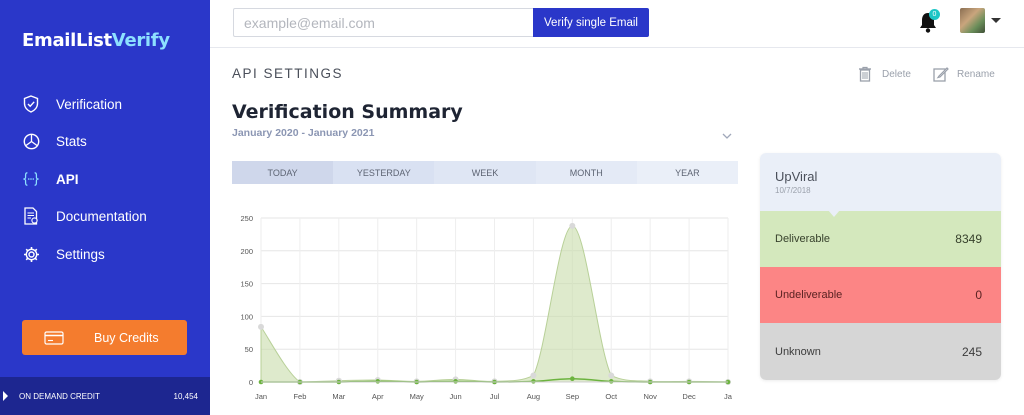 The image size is (1024, 415). I want to click on email-input, so click(383, 22).